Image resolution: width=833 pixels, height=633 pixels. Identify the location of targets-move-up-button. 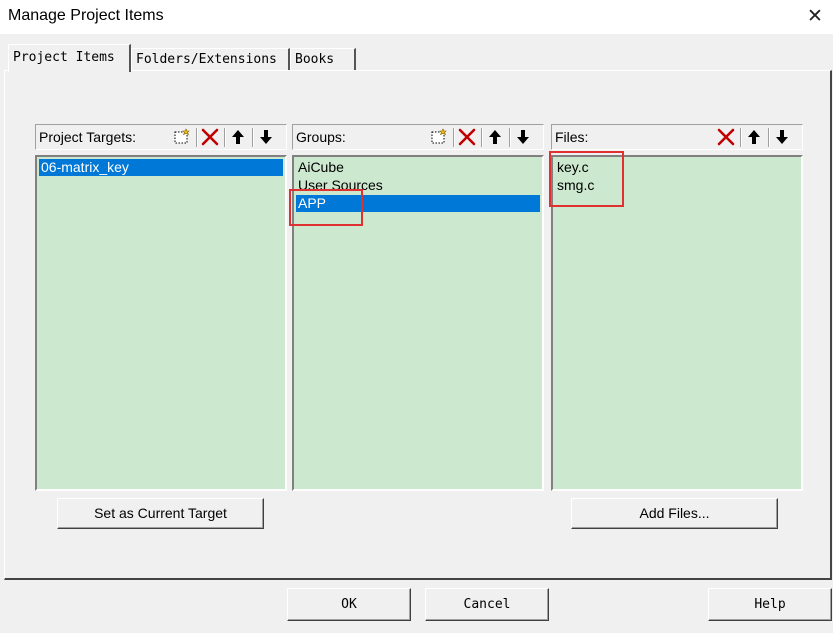
(238, 137).